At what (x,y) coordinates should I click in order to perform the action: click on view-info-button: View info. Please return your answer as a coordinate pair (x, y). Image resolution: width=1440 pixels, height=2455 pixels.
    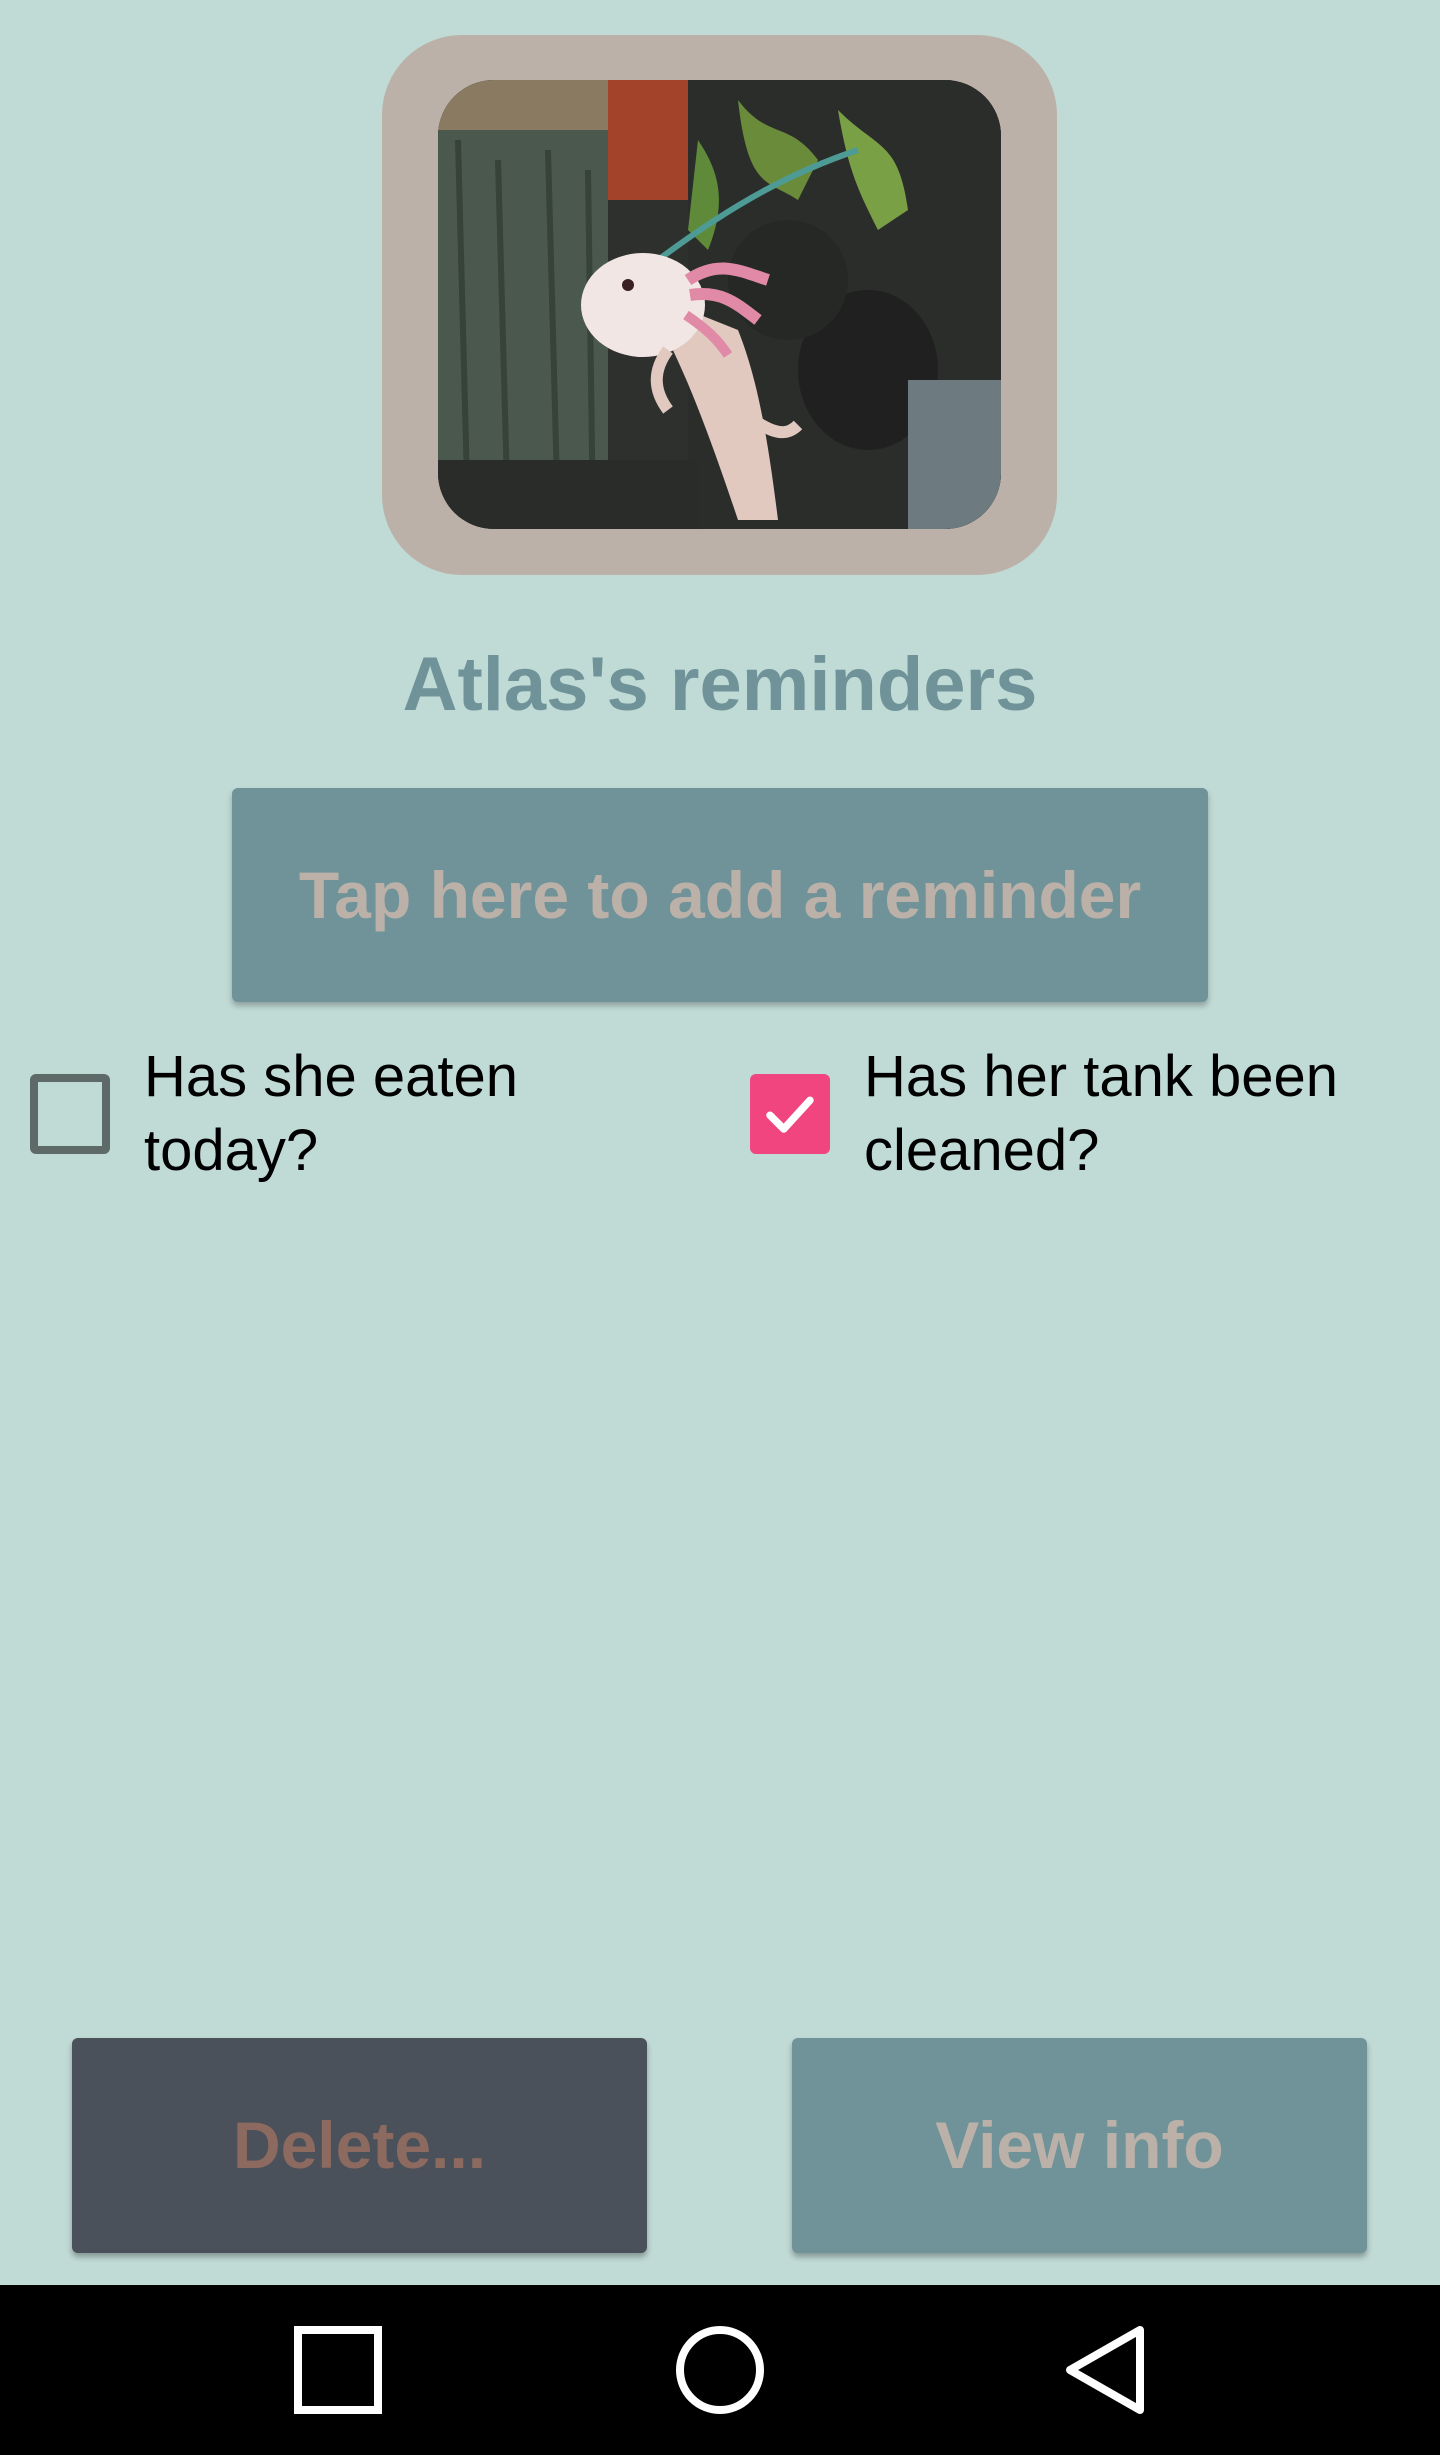
    Looking at the image, I should click on (1079, 2145).